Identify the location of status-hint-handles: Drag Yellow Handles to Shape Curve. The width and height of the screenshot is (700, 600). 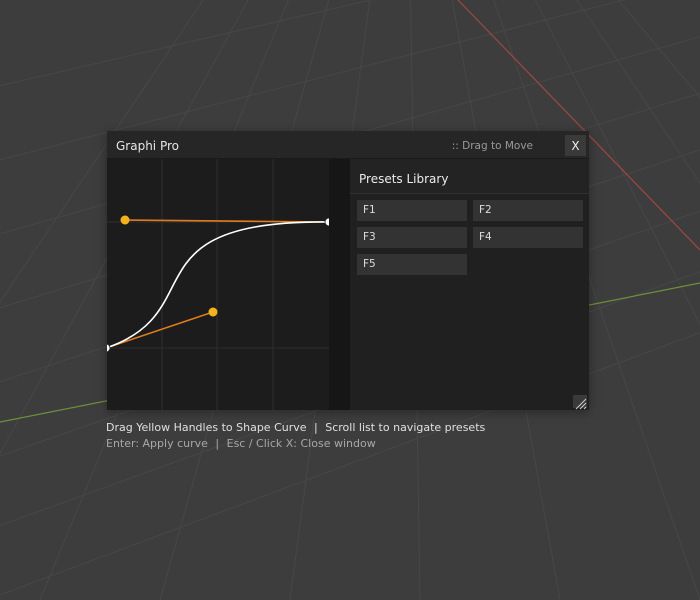
(206, 427).